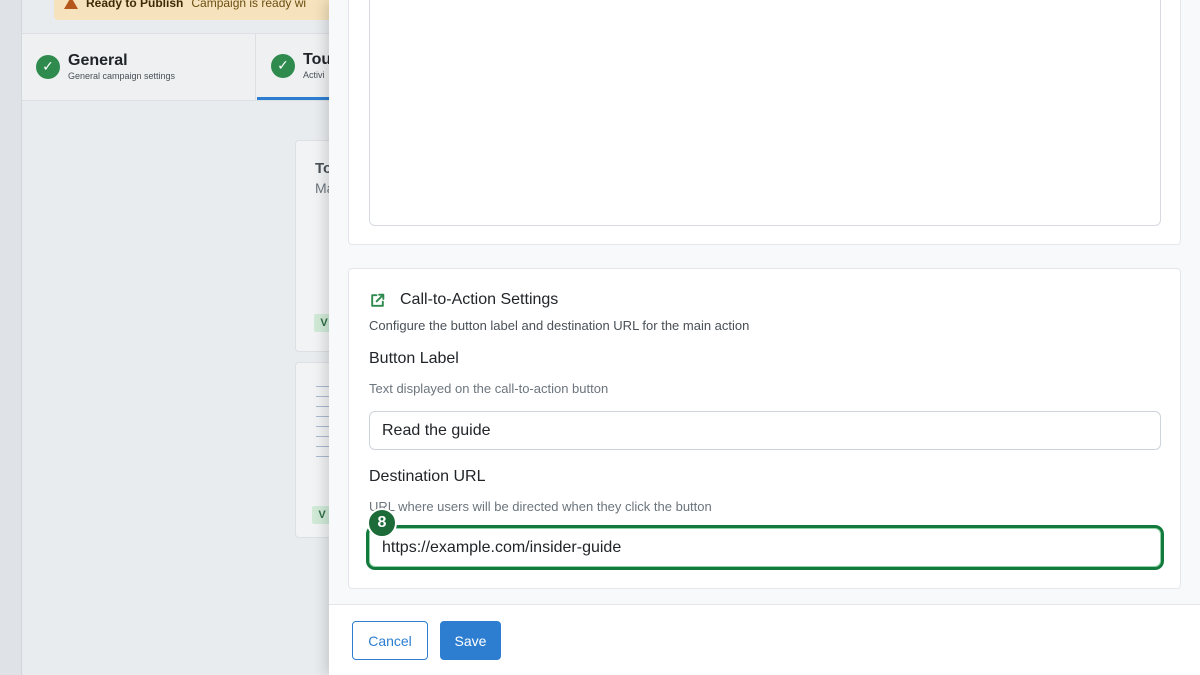  Describe the element at coordinates (139, 67) in the screenshot. I see `step-general: ✓ General General campaign settings` at that location.